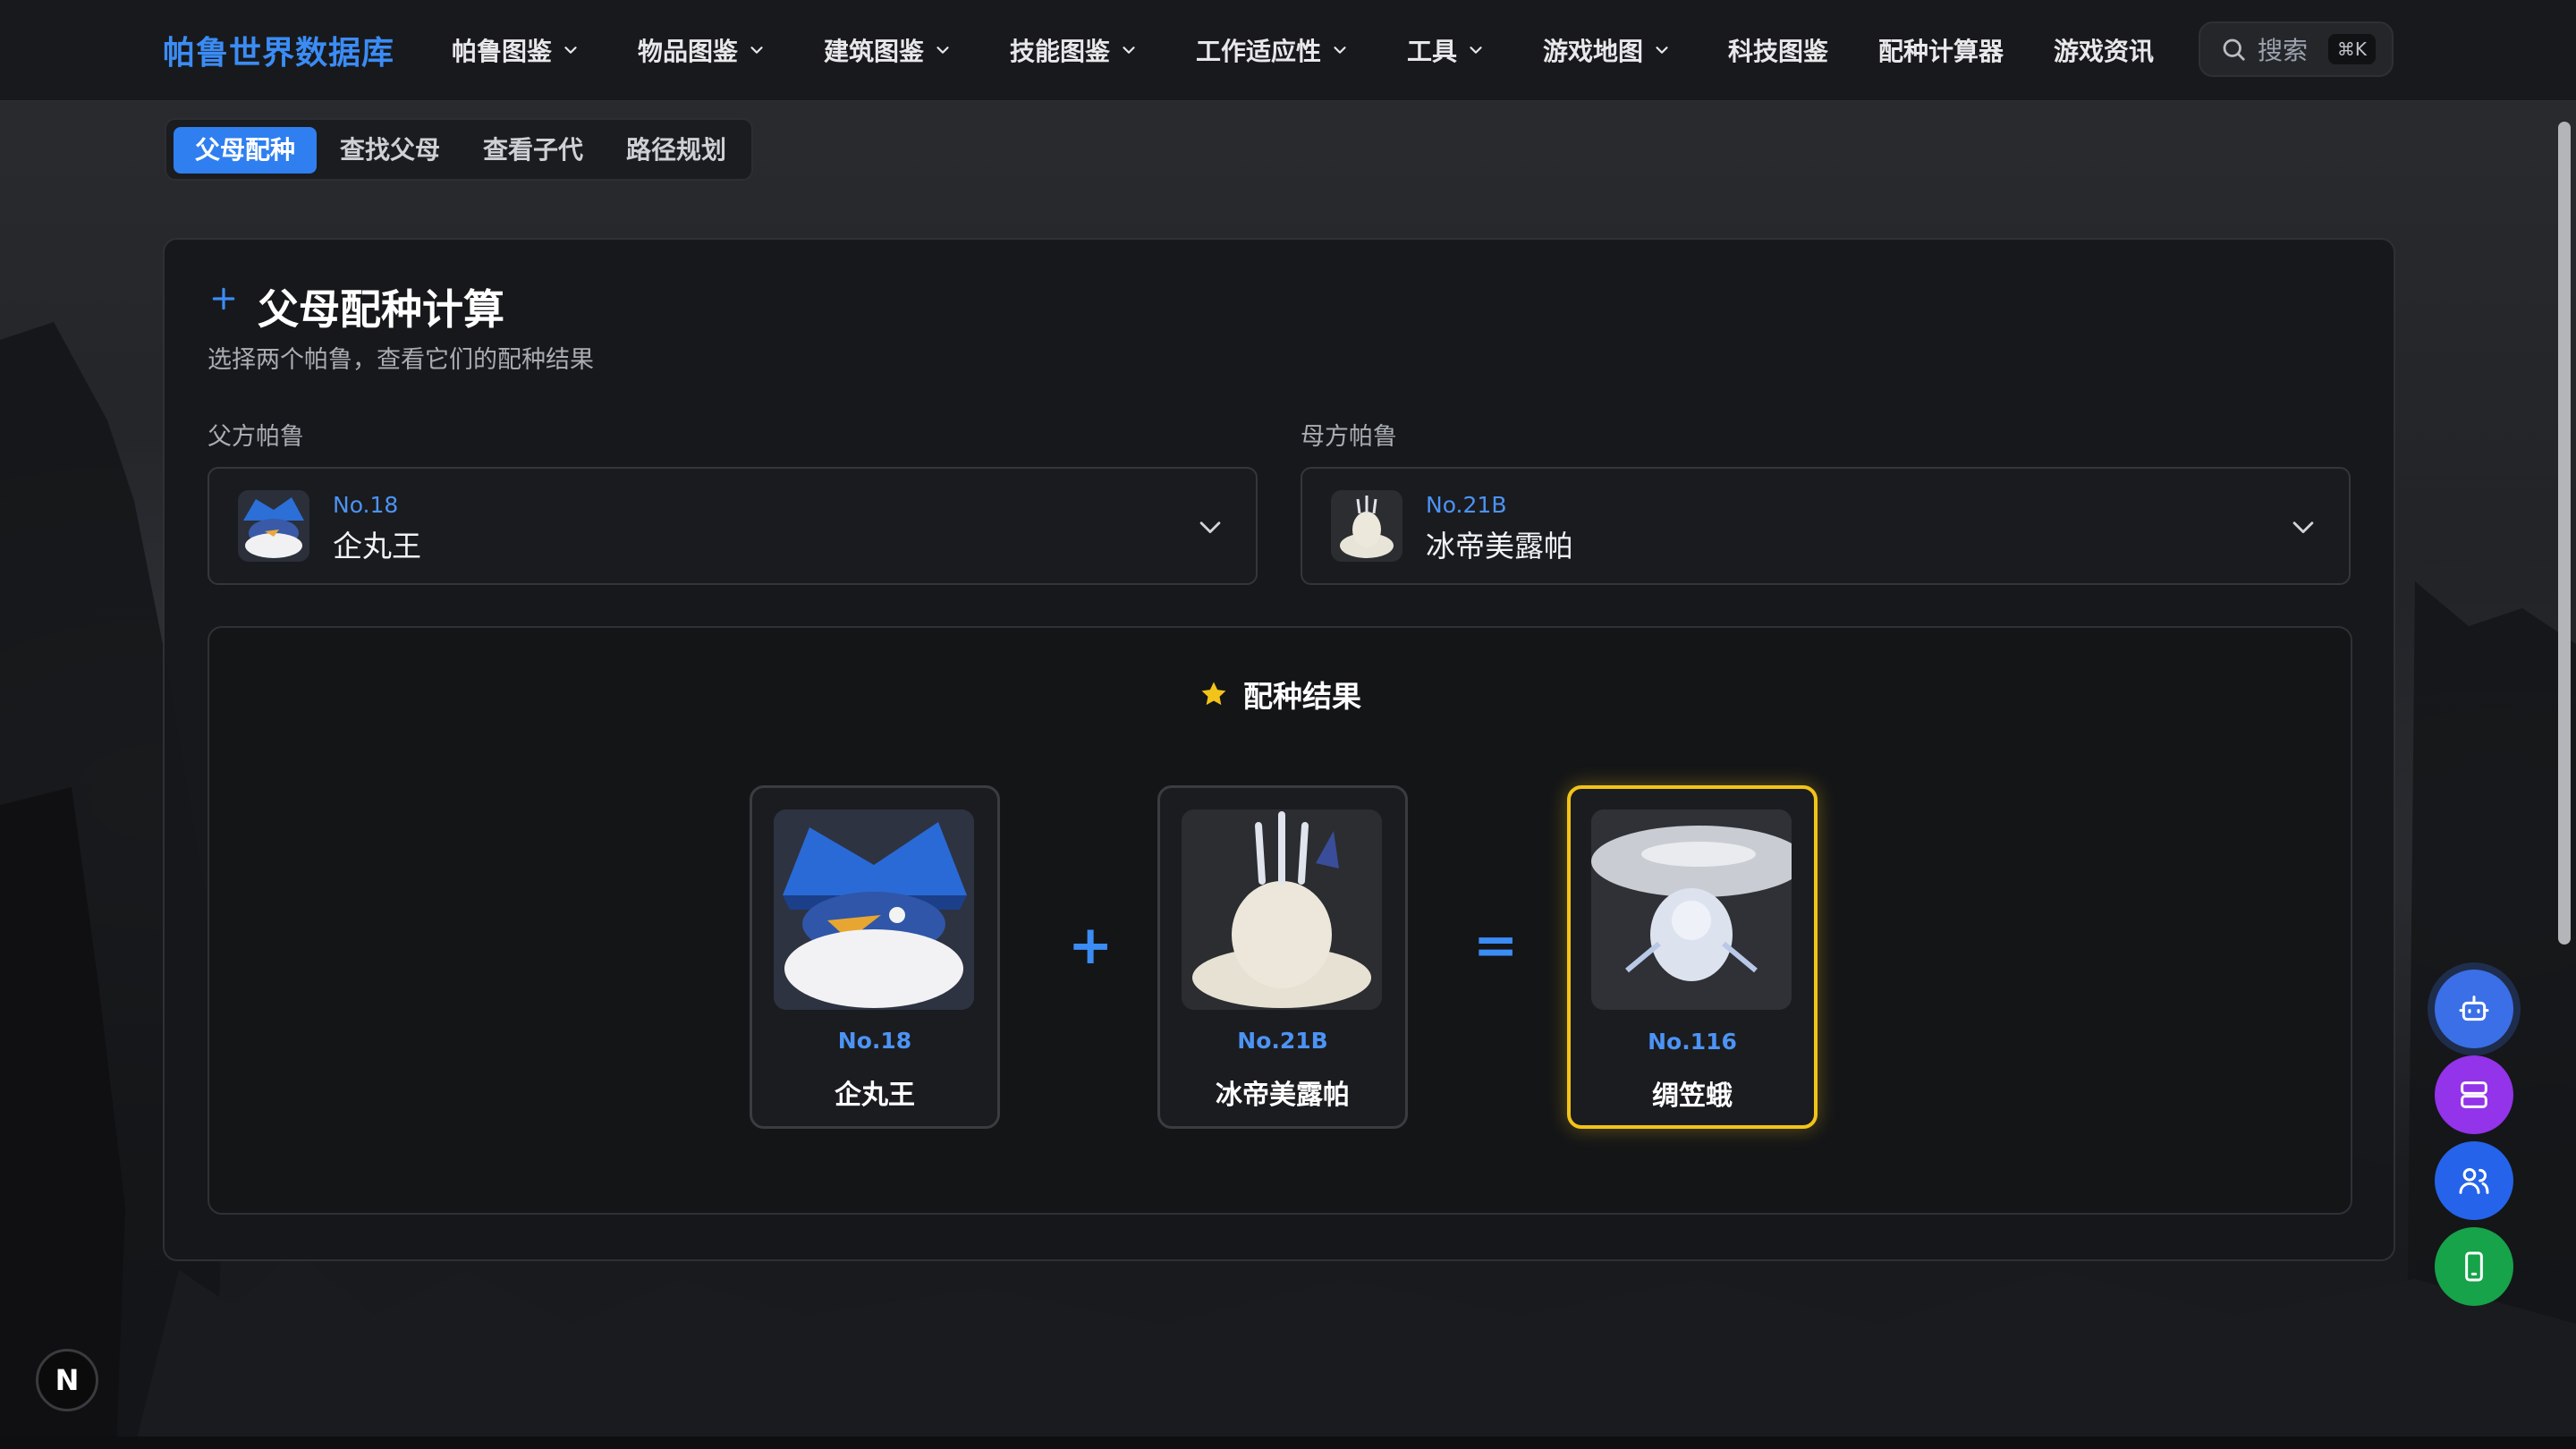  I want to click on mother-label: 母方帕鲁, so click(1349, 437).